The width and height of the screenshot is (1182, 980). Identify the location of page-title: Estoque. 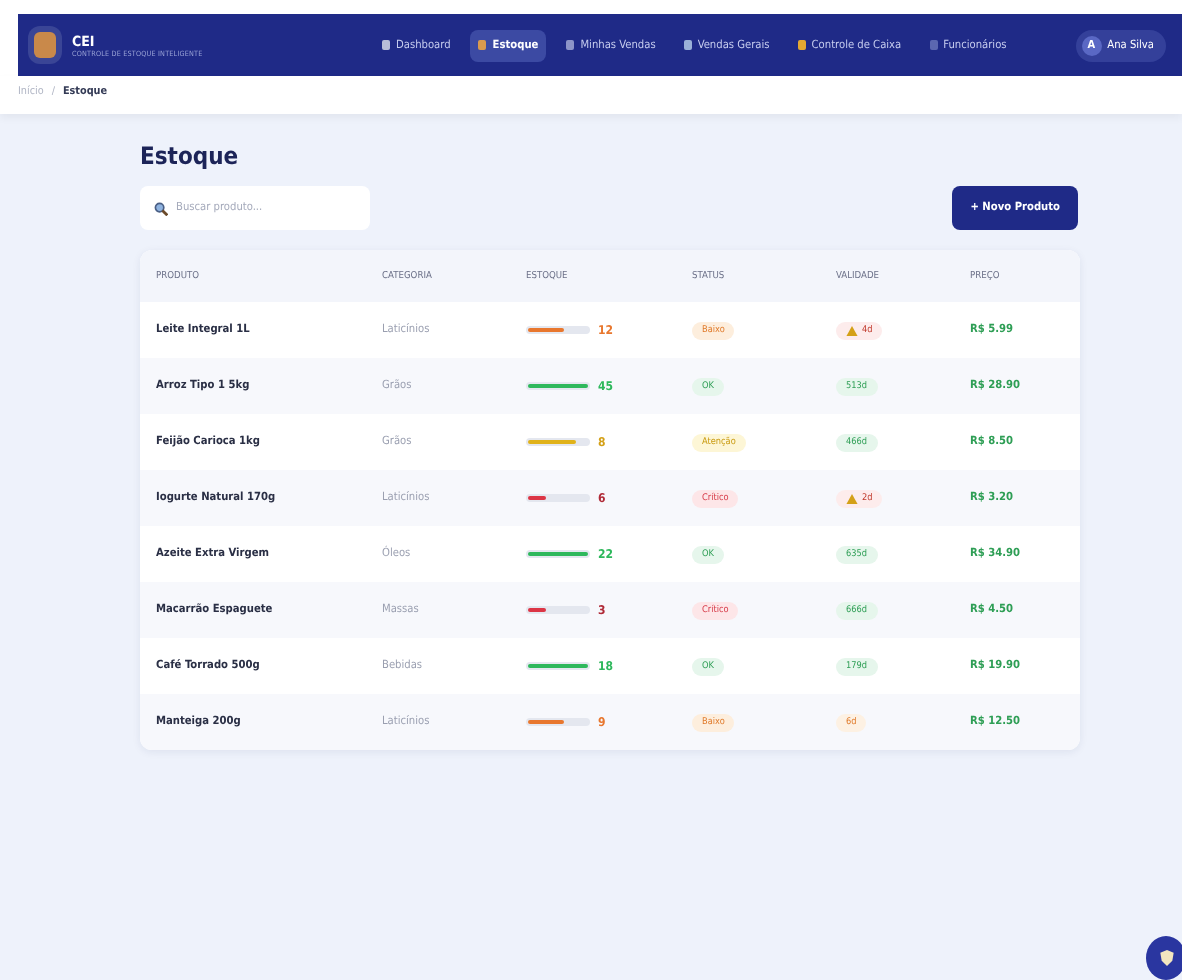
(190, 156).